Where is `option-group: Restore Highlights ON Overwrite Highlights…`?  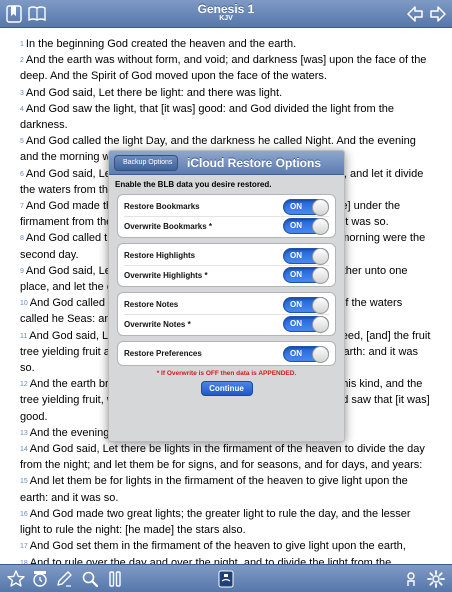
option-group: Restore Highlights ON Overwrite Highlights… is located at coordinates (226, 265).